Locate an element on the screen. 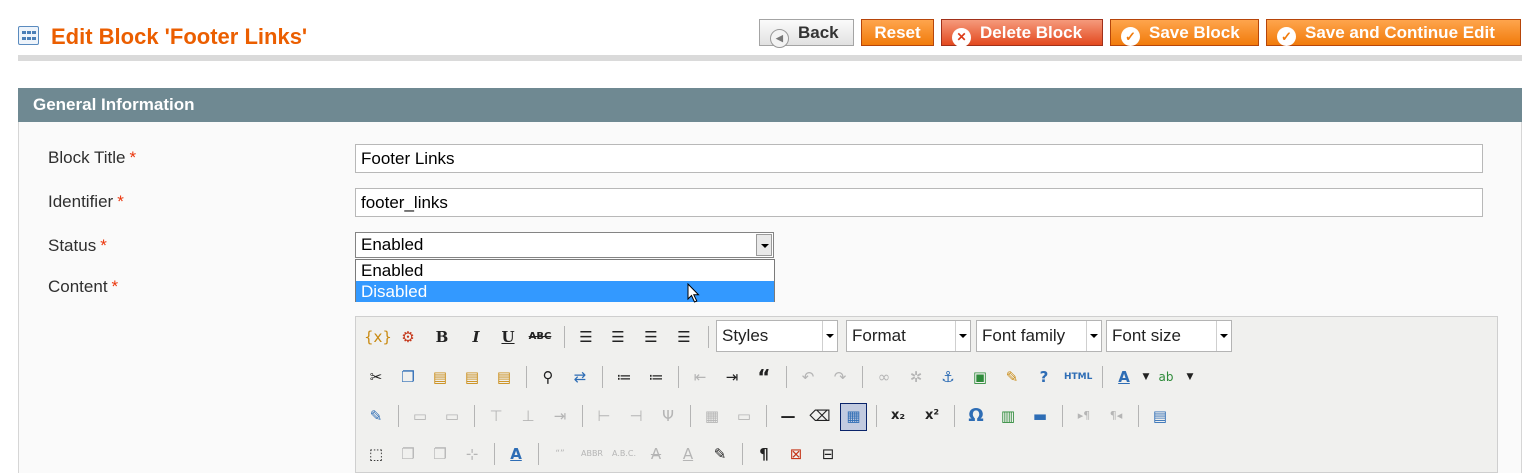 The width and height of the screenshot is (1540, 473). anchor-icon: ⚓ is located at coordinates (948, 377).